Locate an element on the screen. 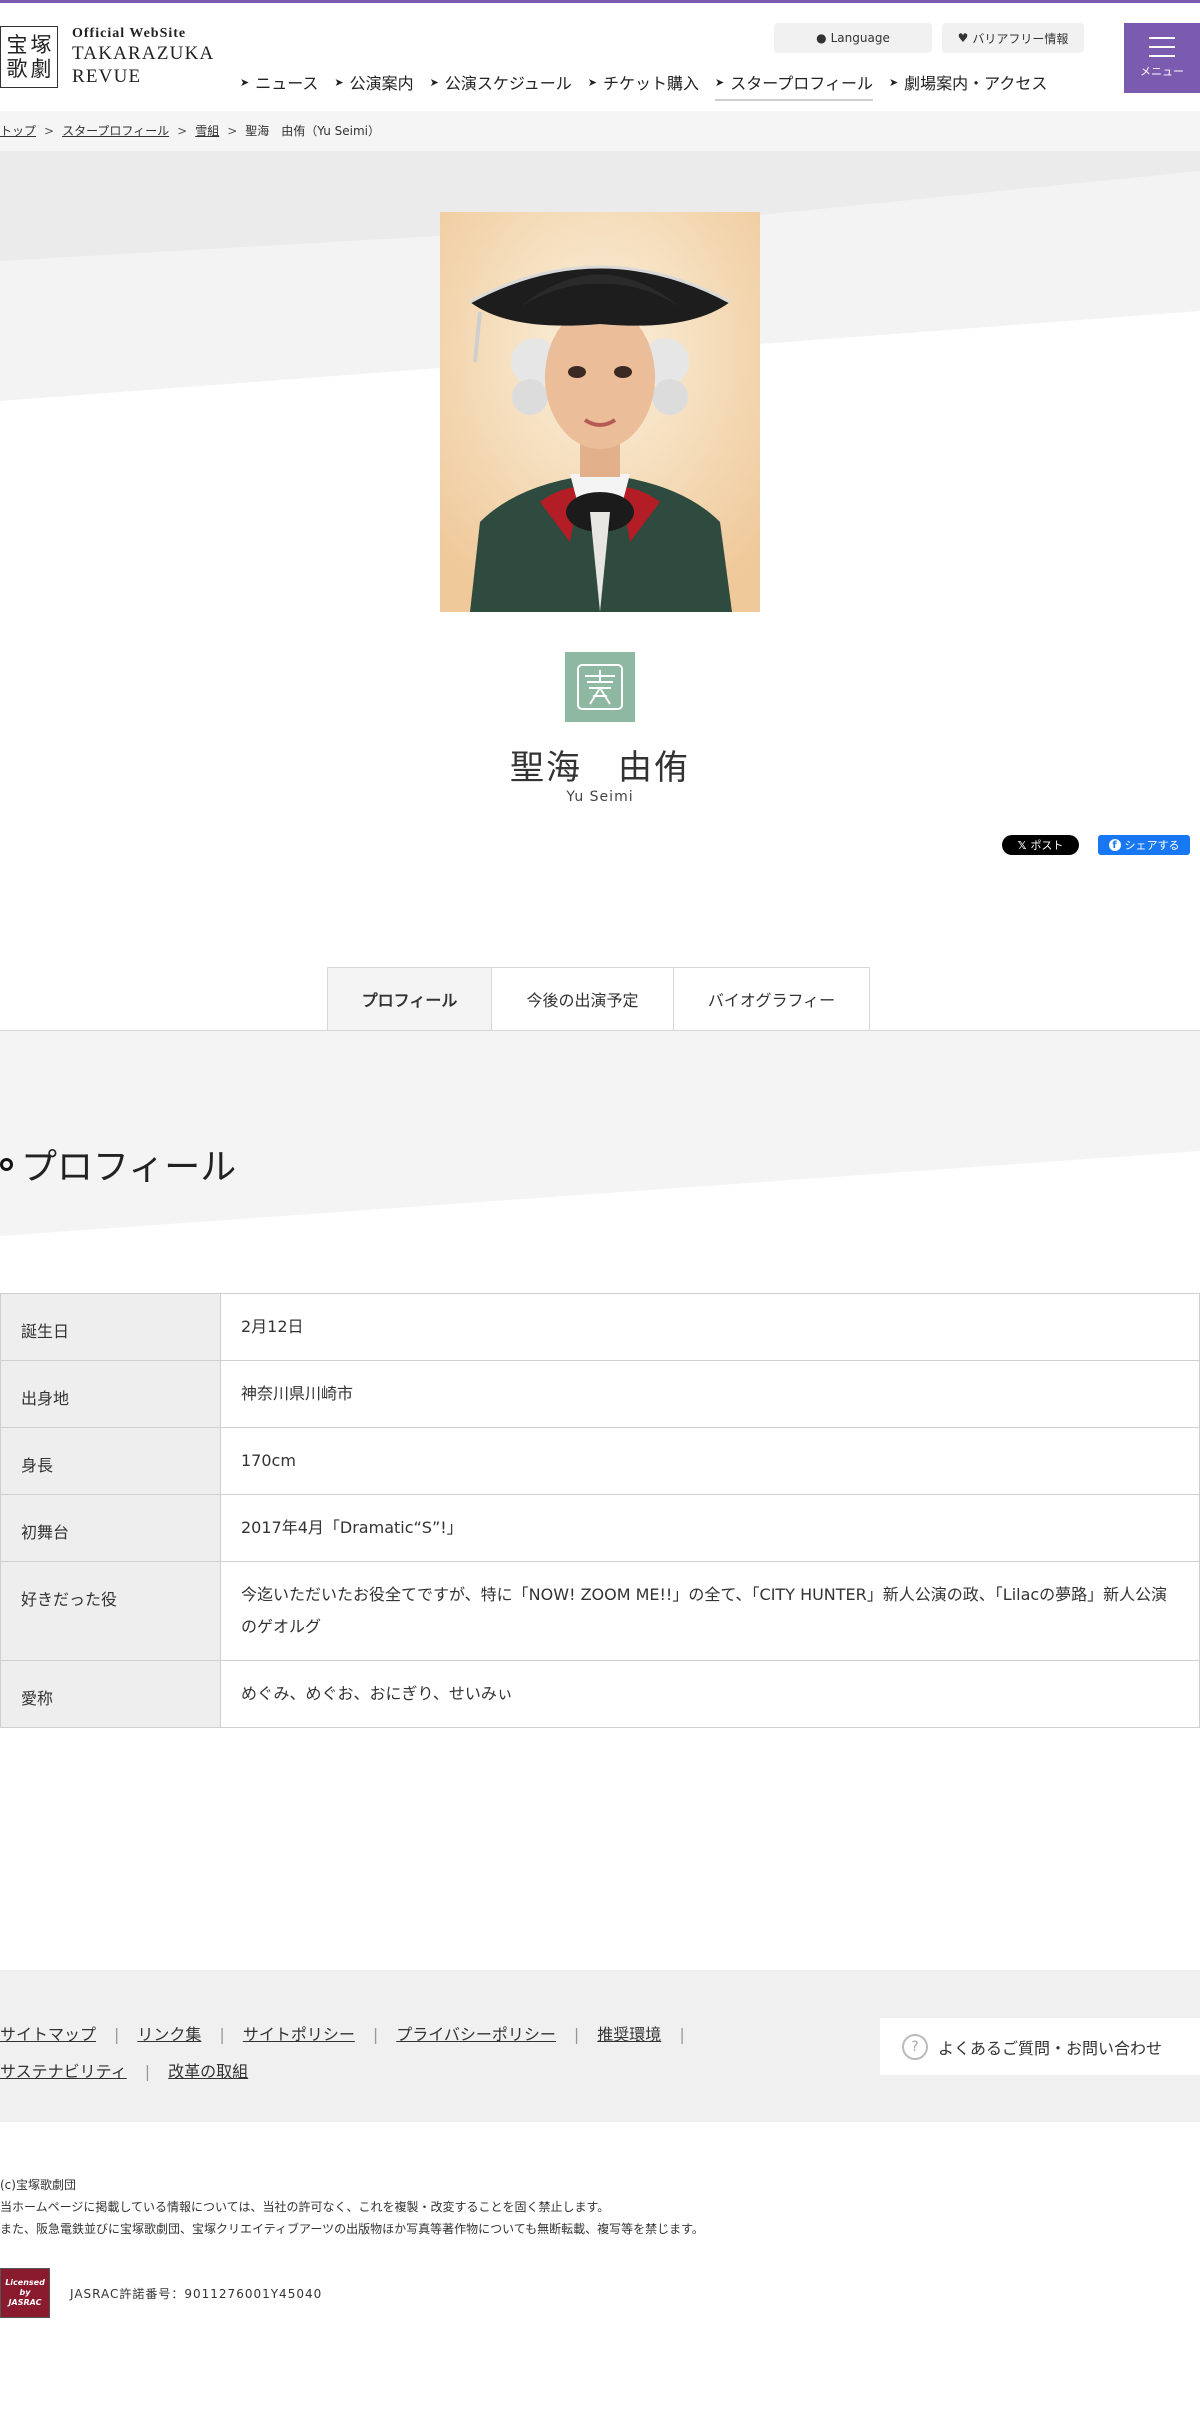  breadcrumb-snow-troupe: 雪組 is located at coordinates (207, 130).